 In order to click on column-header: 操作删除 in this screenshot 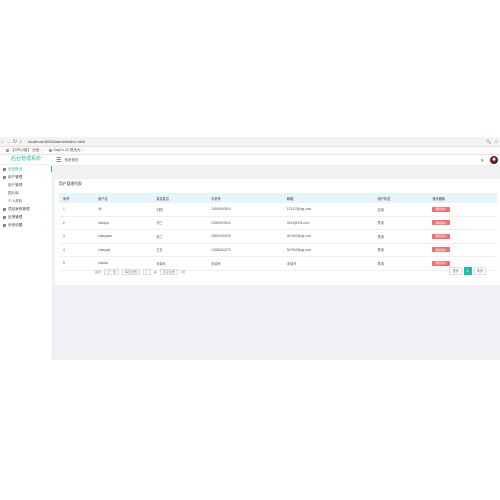, I will do `click(462, 198)`.